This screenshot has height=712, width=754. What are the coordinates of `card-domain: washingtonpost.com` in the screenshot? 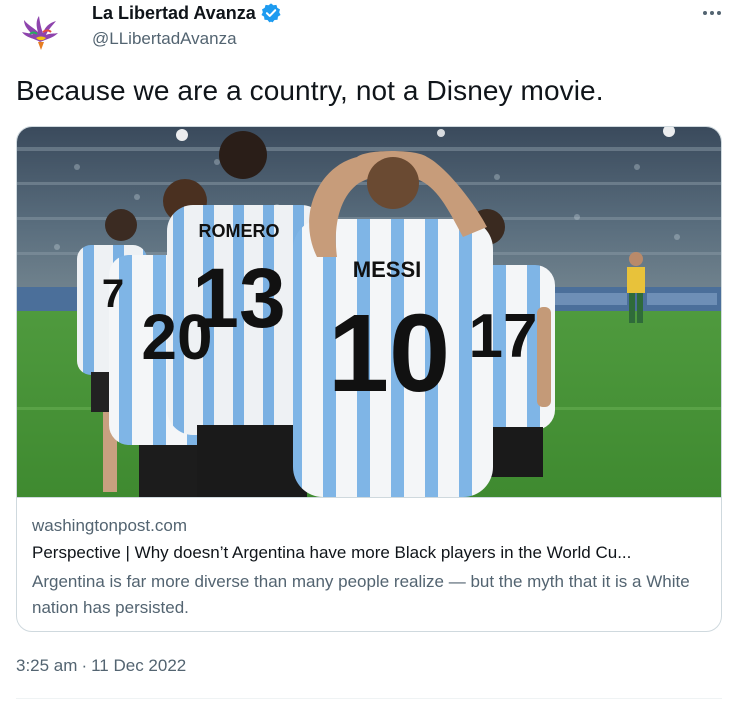 It's located at (109, 525).